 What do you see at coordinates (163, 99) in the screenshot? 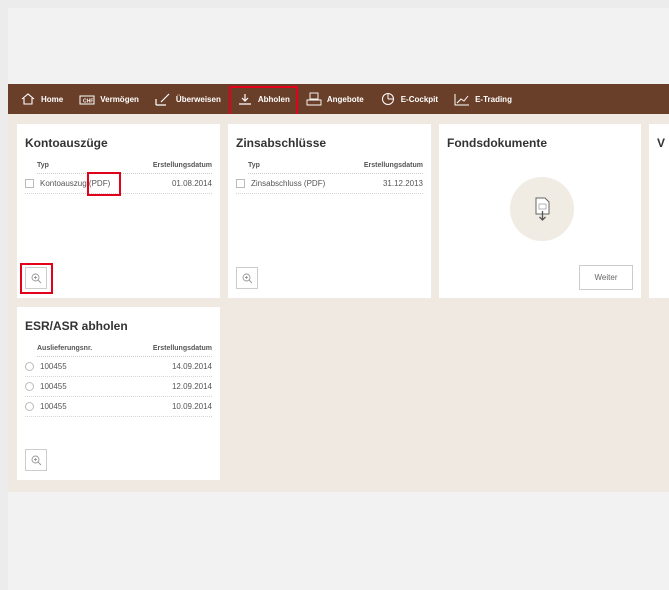
I see `edit-icon` at bounding box center [163, 99].